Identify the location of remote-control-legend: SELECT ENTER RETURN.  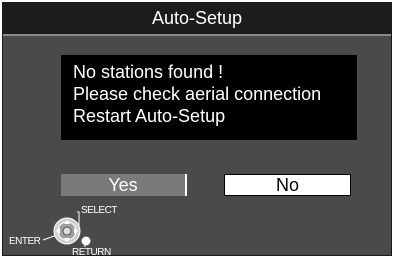
(73, 227).